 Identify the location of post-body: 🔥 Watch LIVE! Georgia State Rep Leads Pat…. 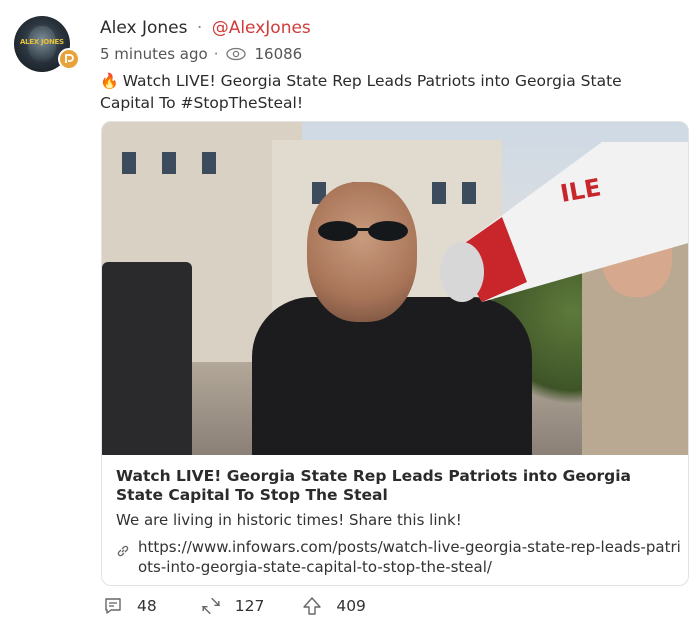
(380, 92).